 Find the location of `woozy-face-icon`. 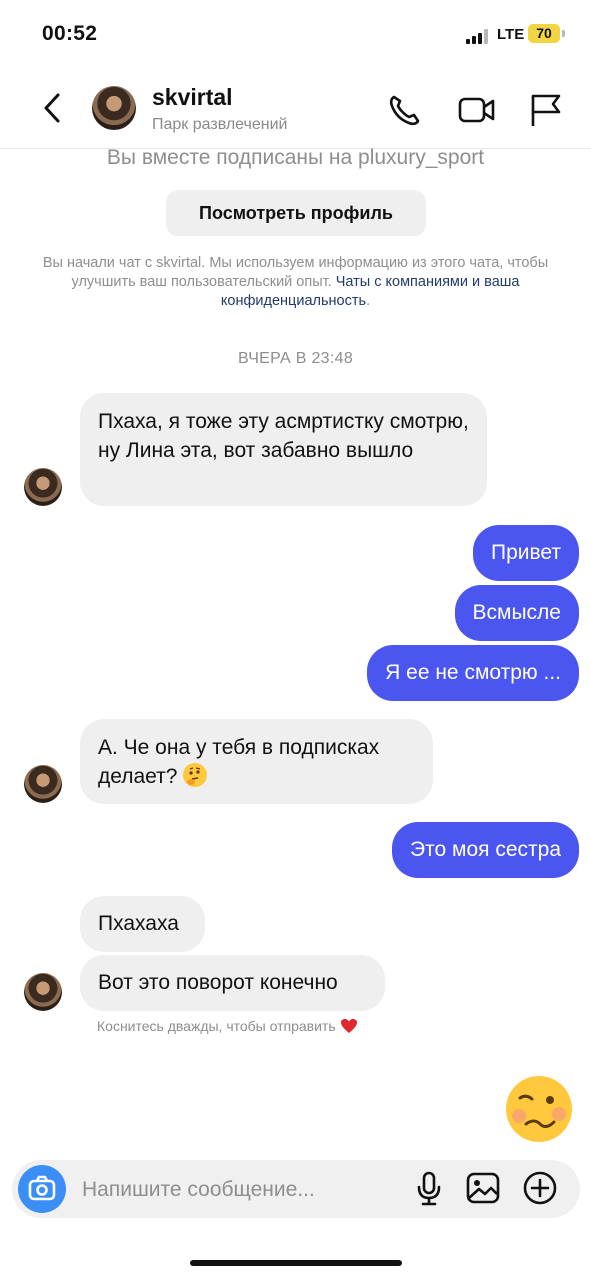

woozy-face-icon is located at coordinates (539, 1109).